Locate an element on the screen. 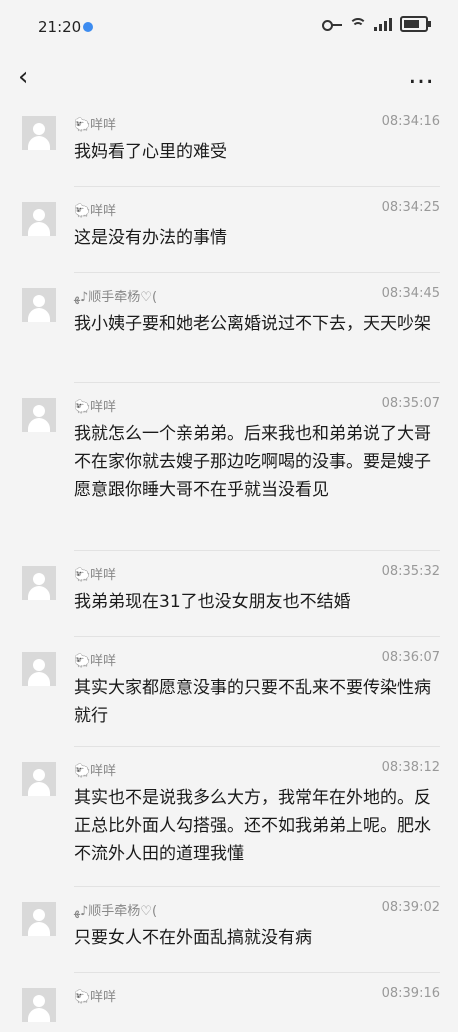  message-text: 只要女人不在外面乱搞就没有病 is located at coordinates (193, 938).